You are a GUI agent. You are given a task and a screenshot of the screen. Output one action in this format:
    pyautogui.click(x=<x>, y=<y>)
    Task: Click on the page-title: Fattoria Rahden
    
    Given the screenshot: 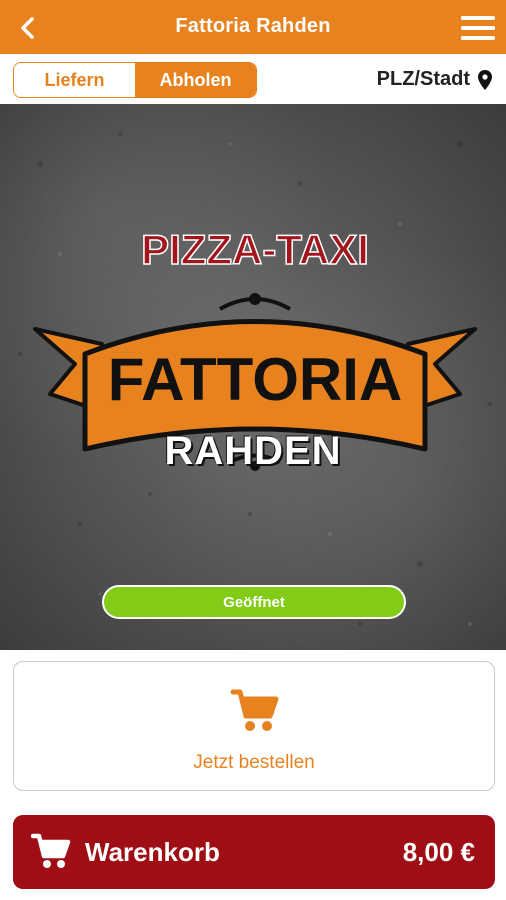 What is the action you would take?
    pyautogui.click(x=253, y=26)
    